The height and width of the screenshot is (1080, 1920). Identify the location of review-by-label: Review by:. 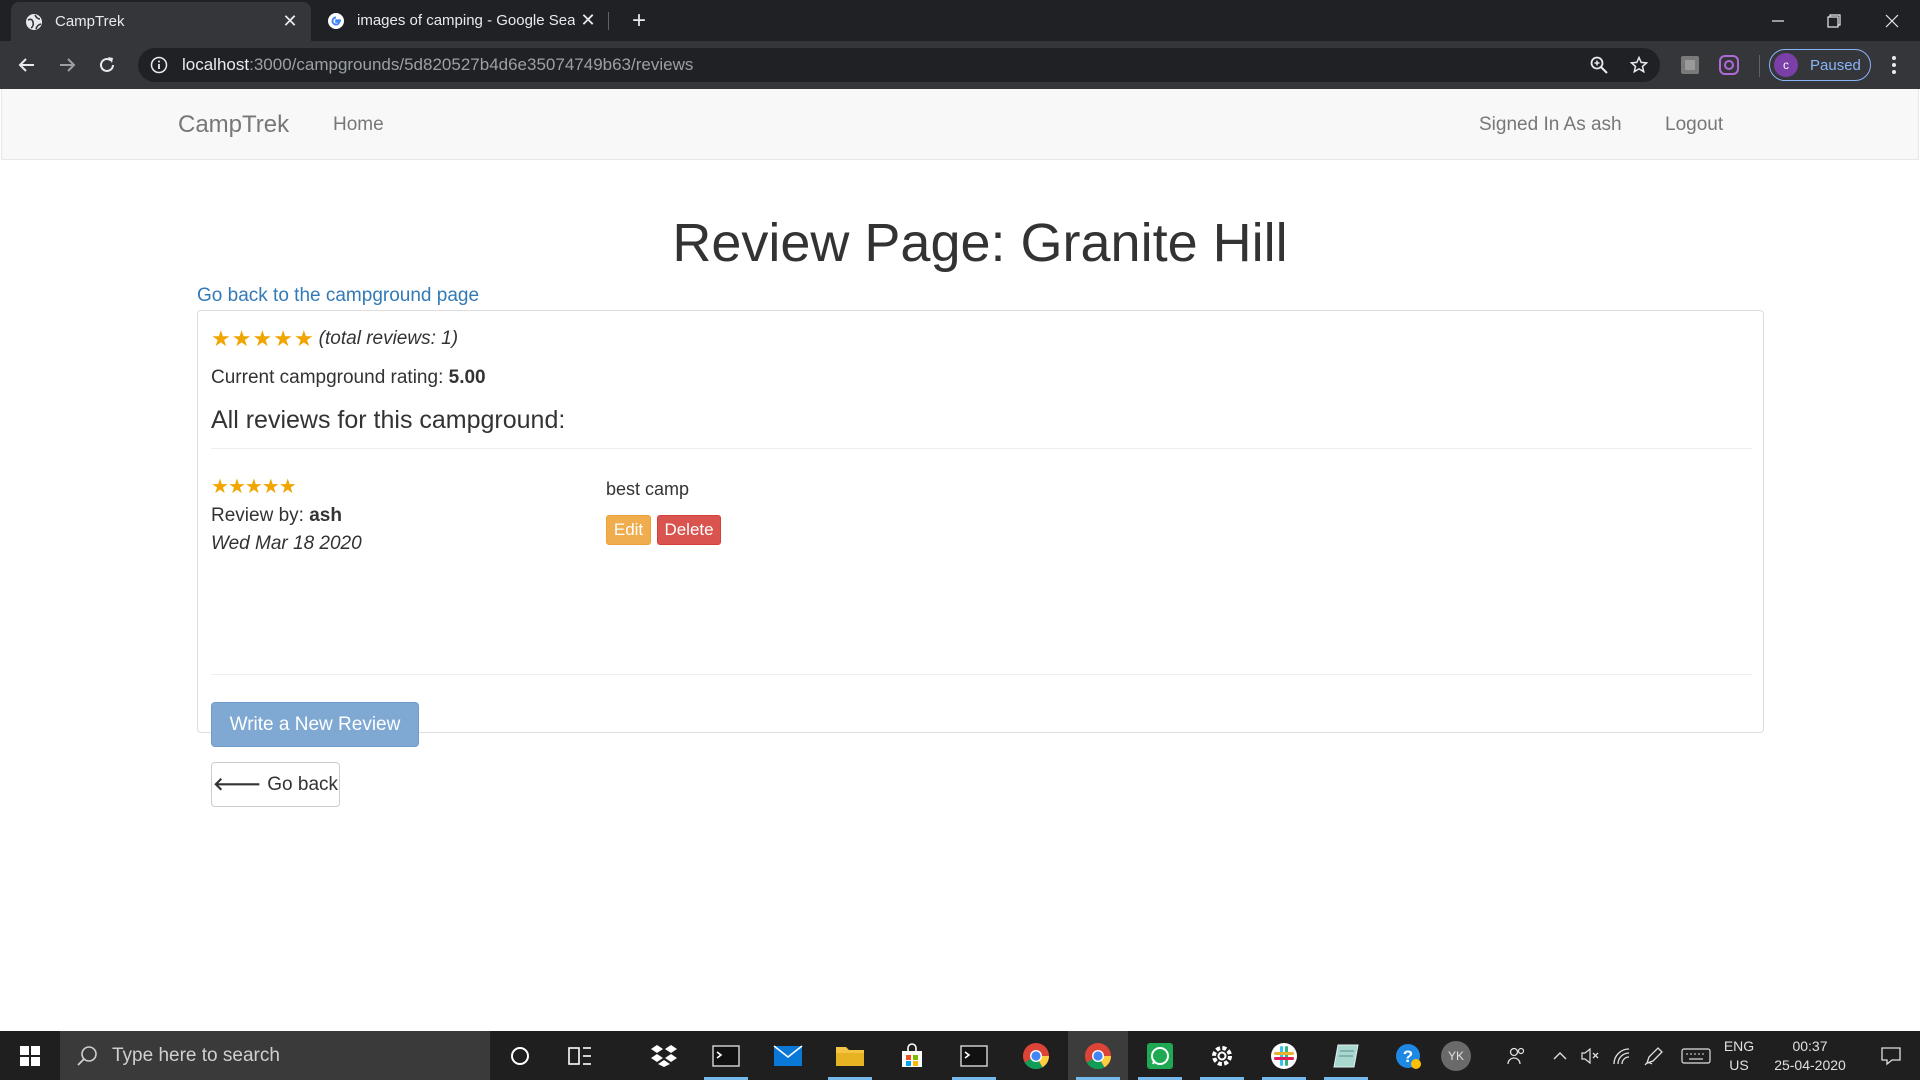
(260, 515).